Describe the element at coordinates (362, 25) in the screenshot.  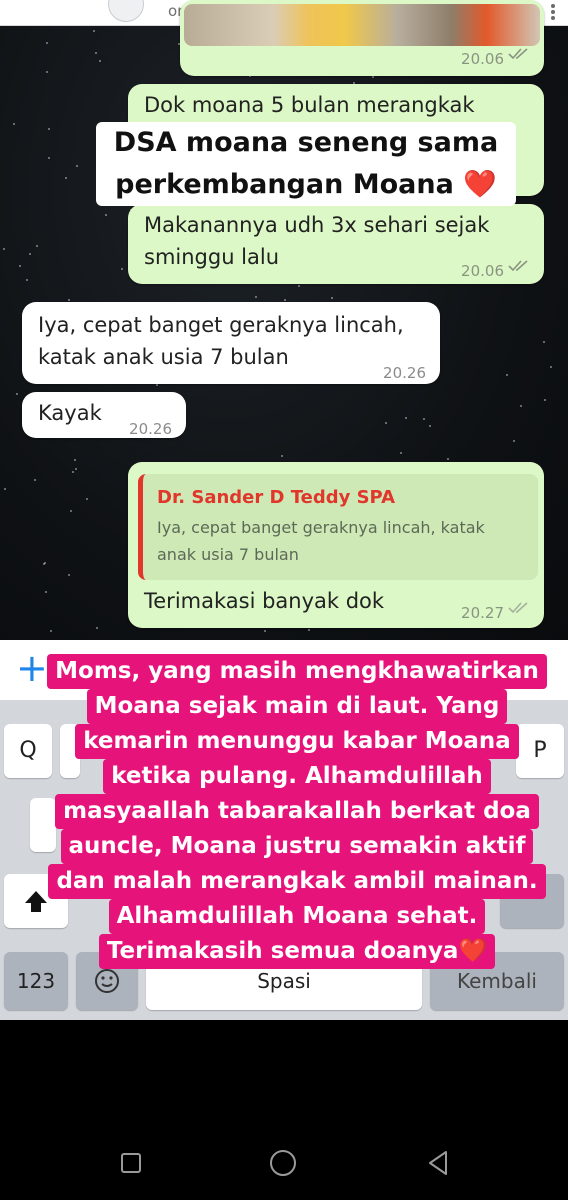
I see `photo-thumbnail` at that location.